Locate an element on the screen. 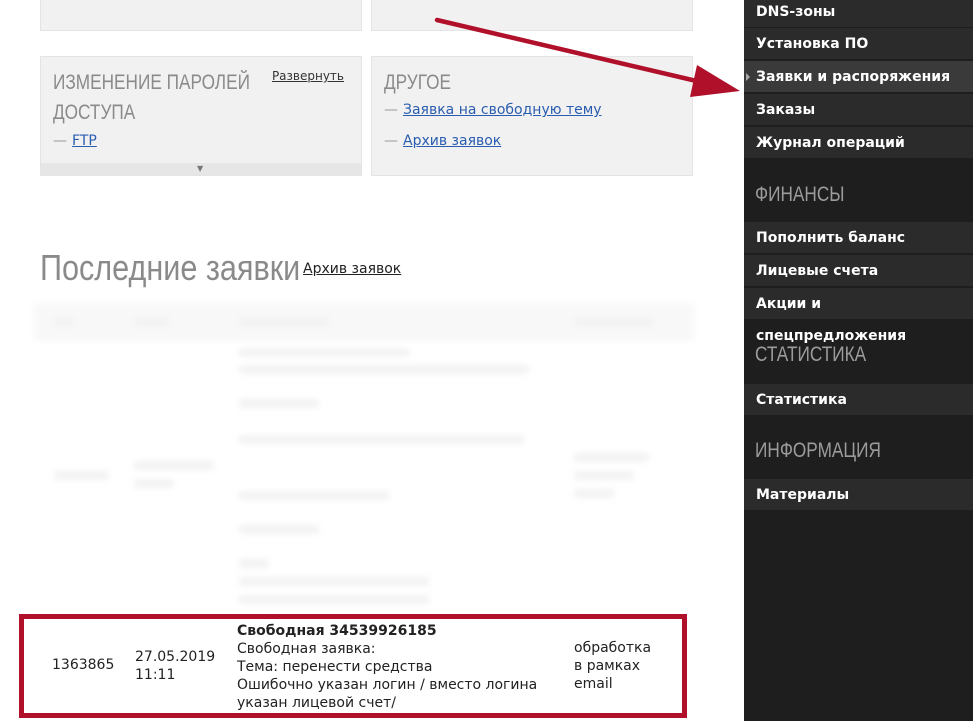  archive-requests-link-row: — Архив заявок is located at coordinates (443, 141).